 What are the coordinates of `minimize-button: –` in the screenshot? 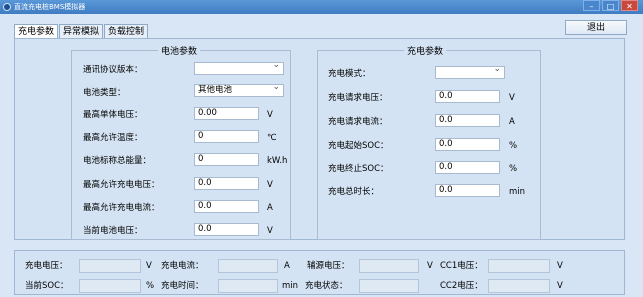 It's located at (591, 5).